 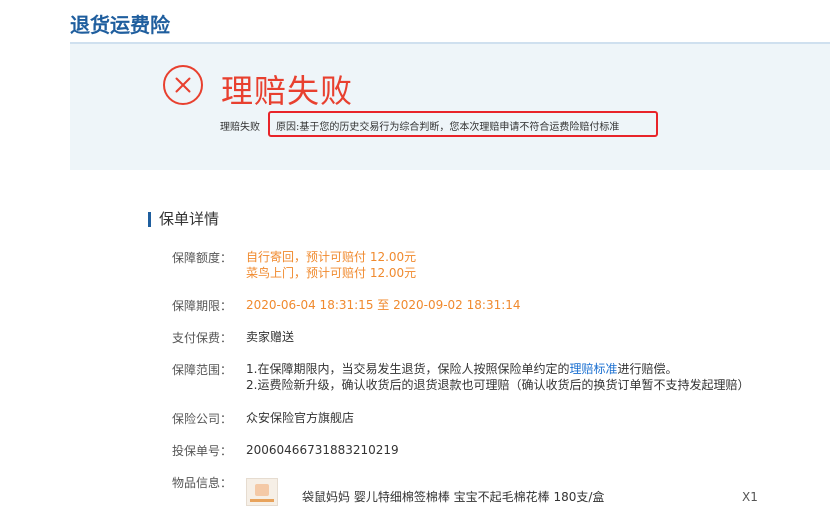 I want to click on page-title: 退货运费险, so click(x=120, y=25).